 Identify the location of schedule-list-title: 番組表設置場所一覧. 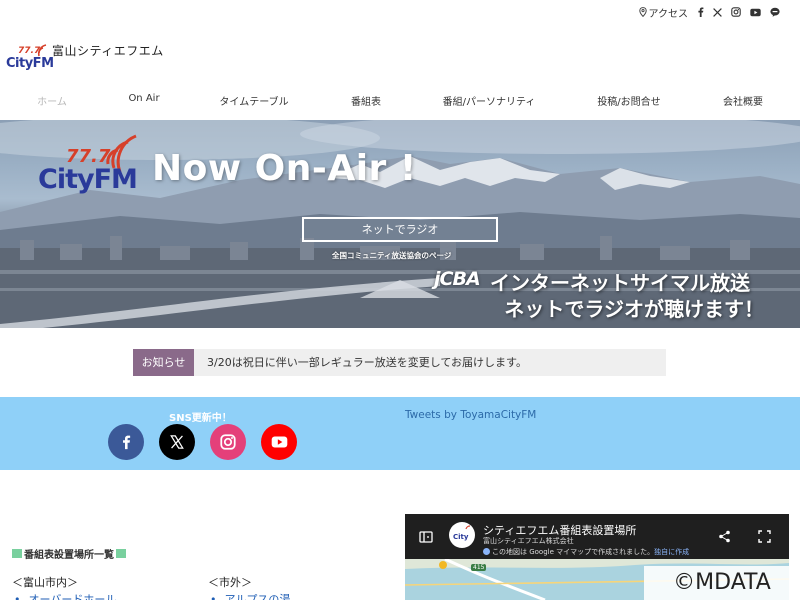
(69, 553).